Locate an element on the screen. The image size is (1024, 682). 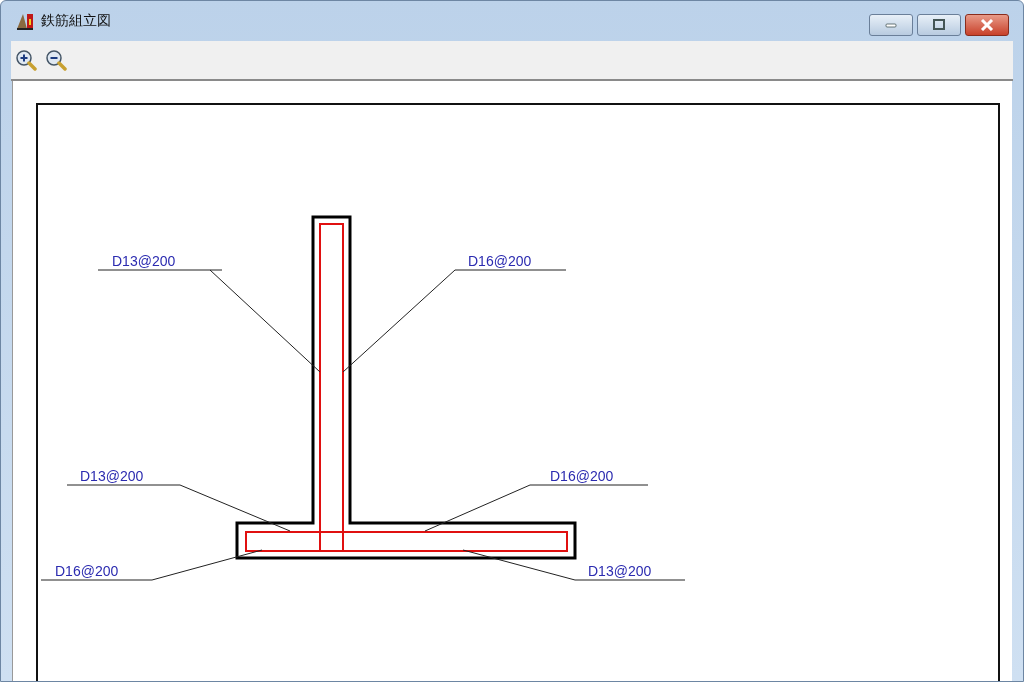
minimize-button is located at coordinates (891, 25).